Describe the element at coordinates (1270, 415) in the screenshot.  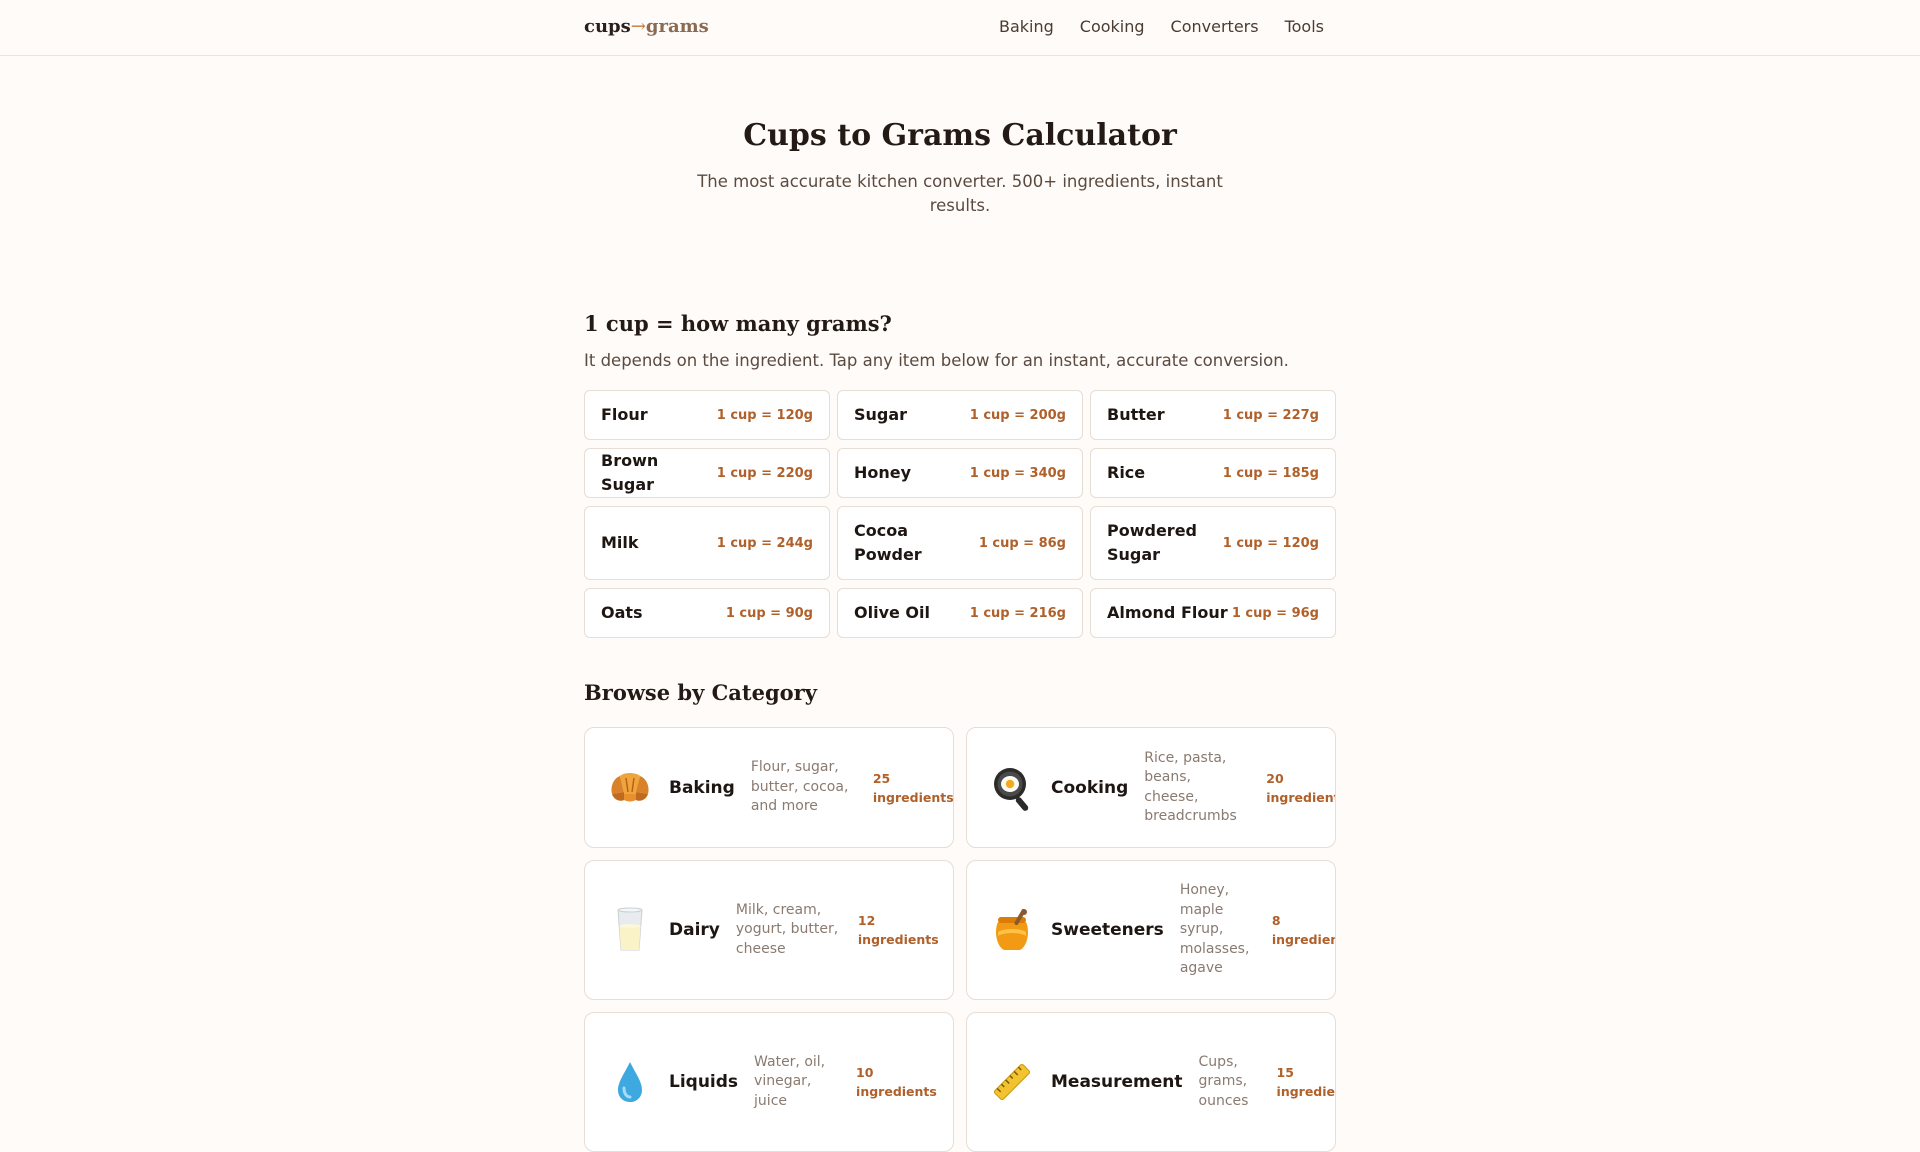
I see `conversion-value: 1 cup = 227g` at that location.